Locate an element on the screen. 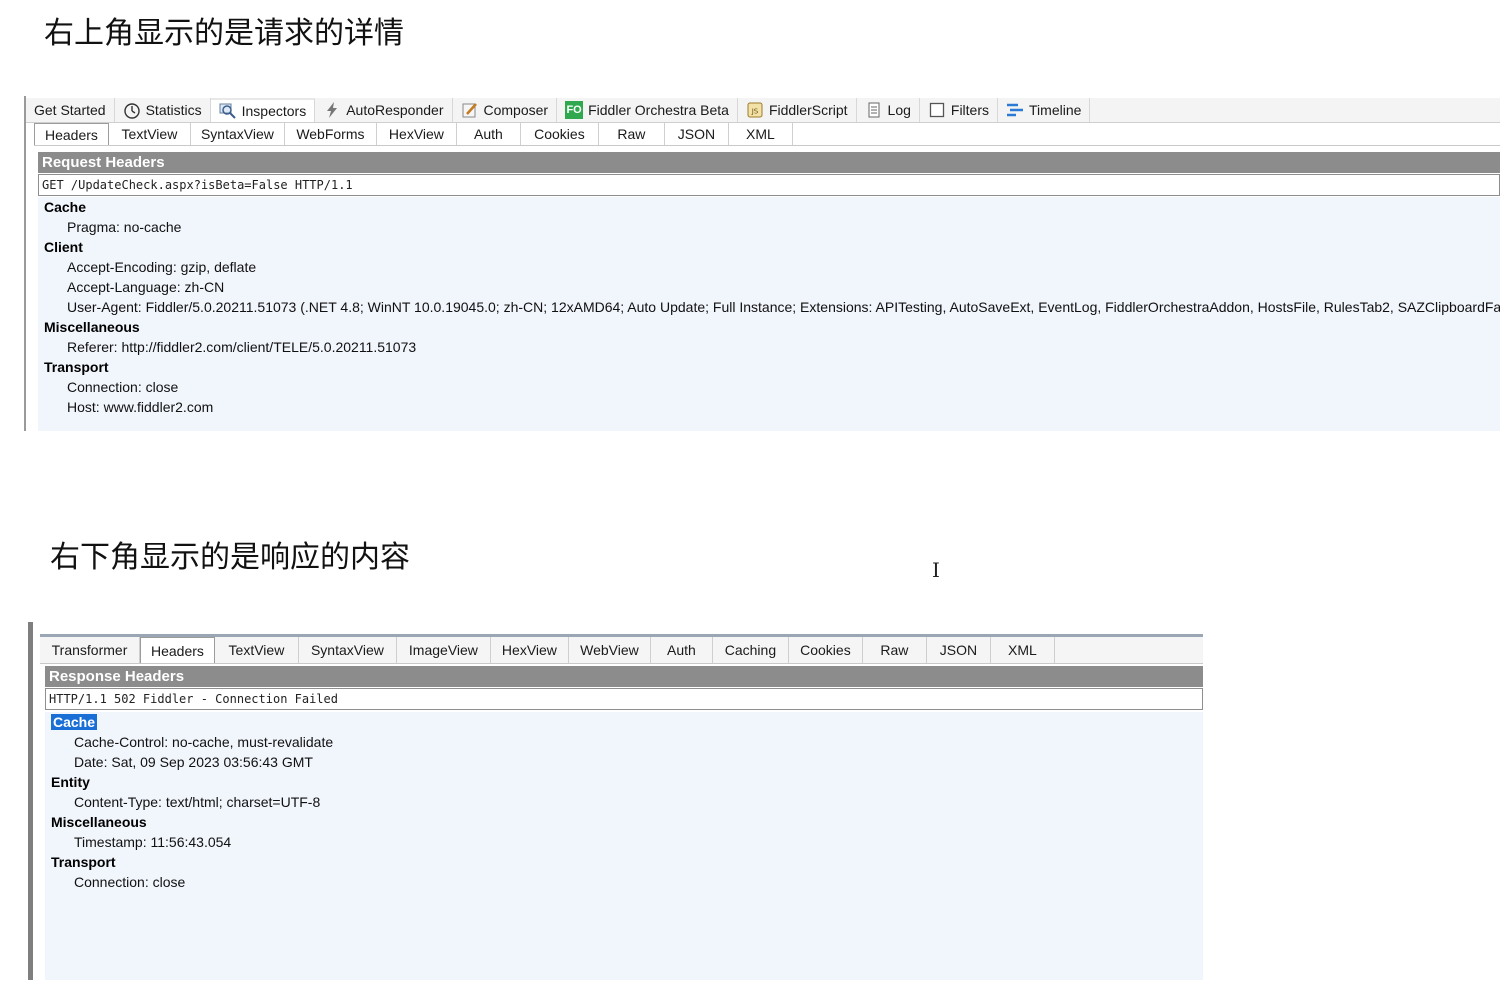  main-tab-label: AutoResponder is located at coordinates (395, 110).